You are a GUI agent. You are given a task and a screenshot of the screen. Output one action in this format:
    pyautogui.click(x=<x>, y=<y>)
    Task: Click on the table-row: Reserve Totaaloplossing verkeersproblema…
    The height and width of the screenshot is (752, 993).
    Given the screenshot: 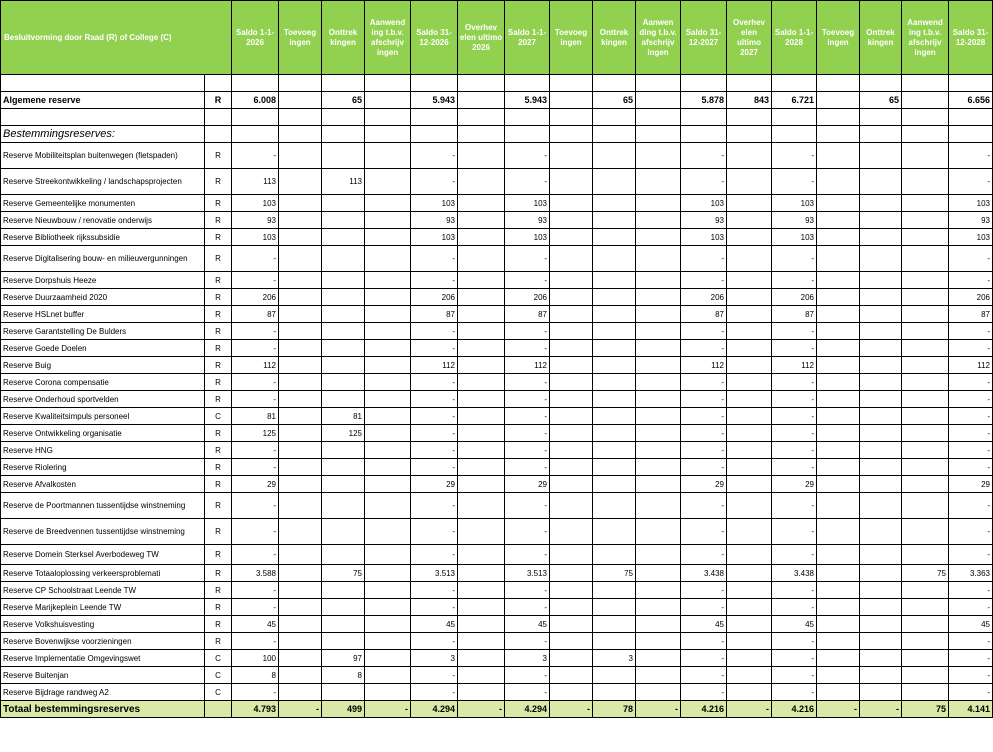 What is the action you would take?
    pyautogui.click(x=496, y=573)
    